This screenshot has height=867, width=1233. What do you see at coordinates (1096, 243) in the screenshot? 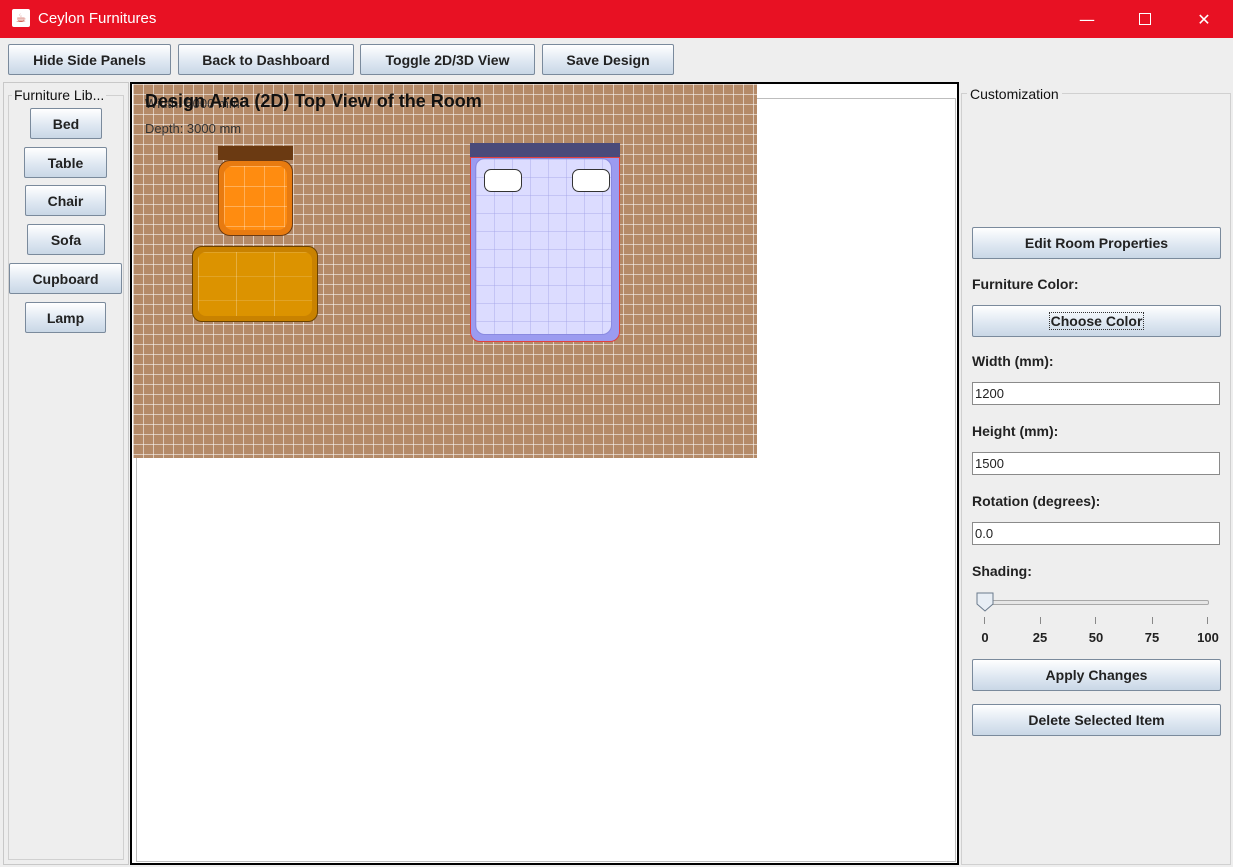
I see `edit-room-properties-button: Edit Room Properties` at bounding box center [1096, 243].